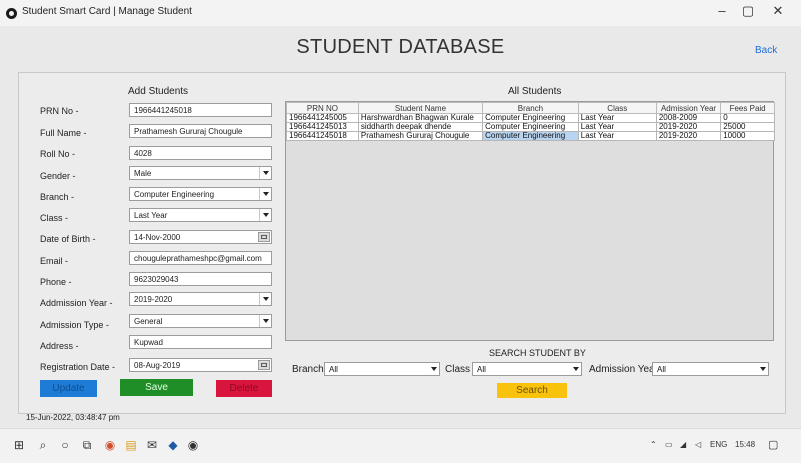  Describe the element at coordinates (481, 369) in the screenshot. I see `search-class-value: All` at that location.